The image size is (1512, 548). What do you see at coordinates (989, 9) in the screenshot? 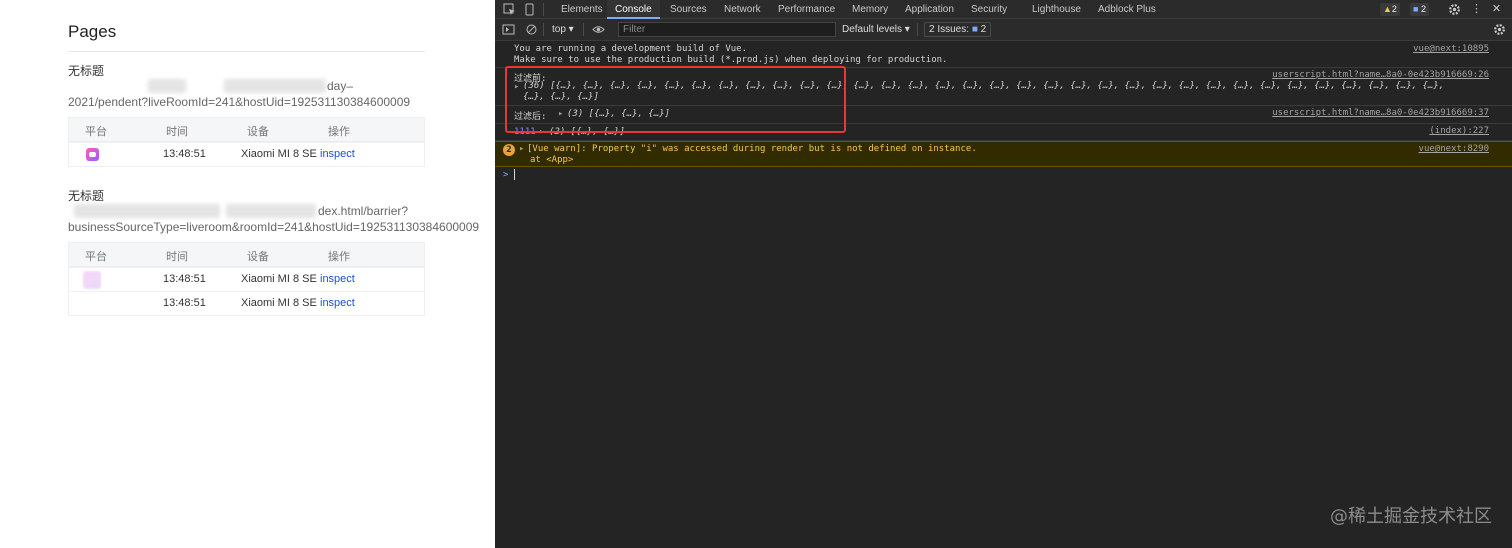
I see `tab-security: Security` at bounding box center [989, 9].